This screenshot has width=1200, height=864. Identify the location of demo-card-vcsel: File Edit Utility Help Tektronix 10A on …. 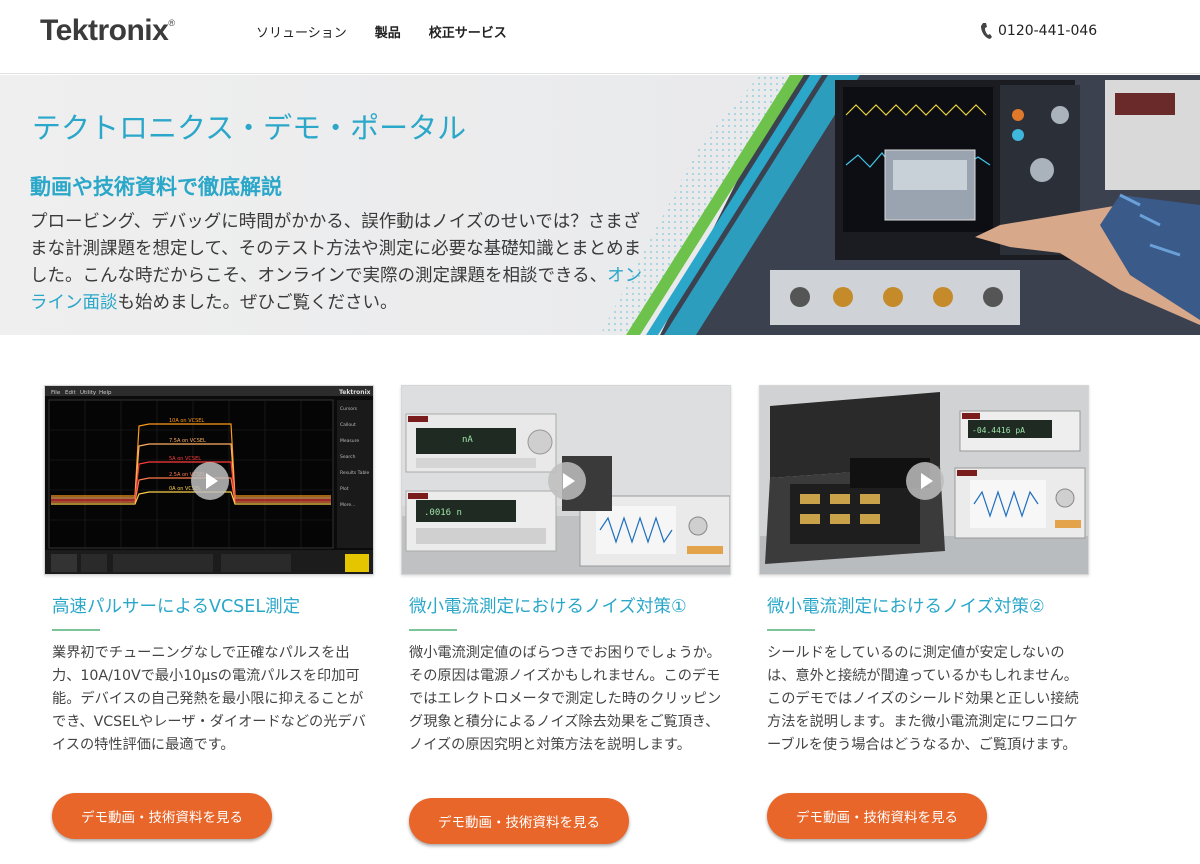
(209, 612).